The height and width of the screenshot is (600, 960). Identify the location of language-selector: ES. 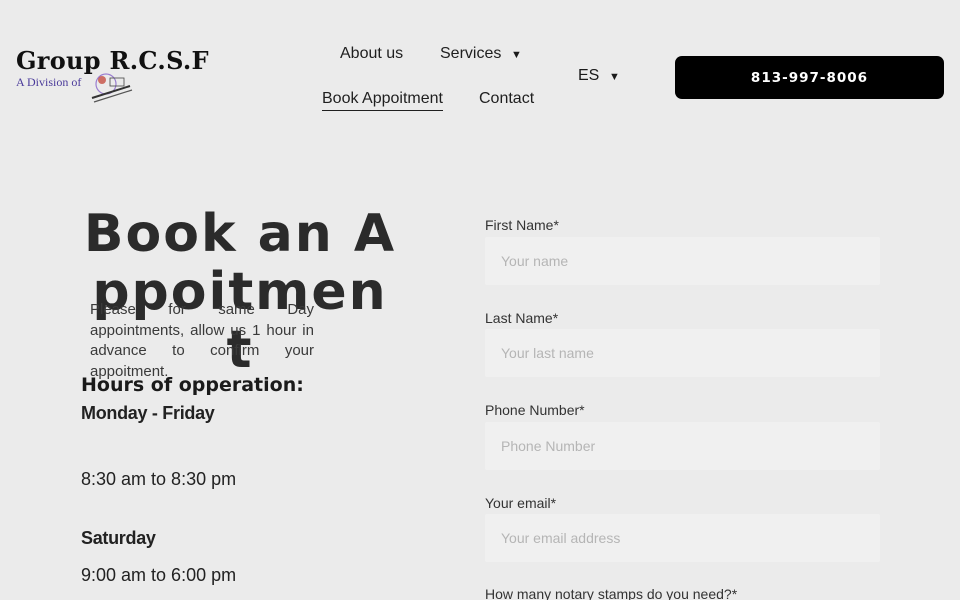
(588, 76).